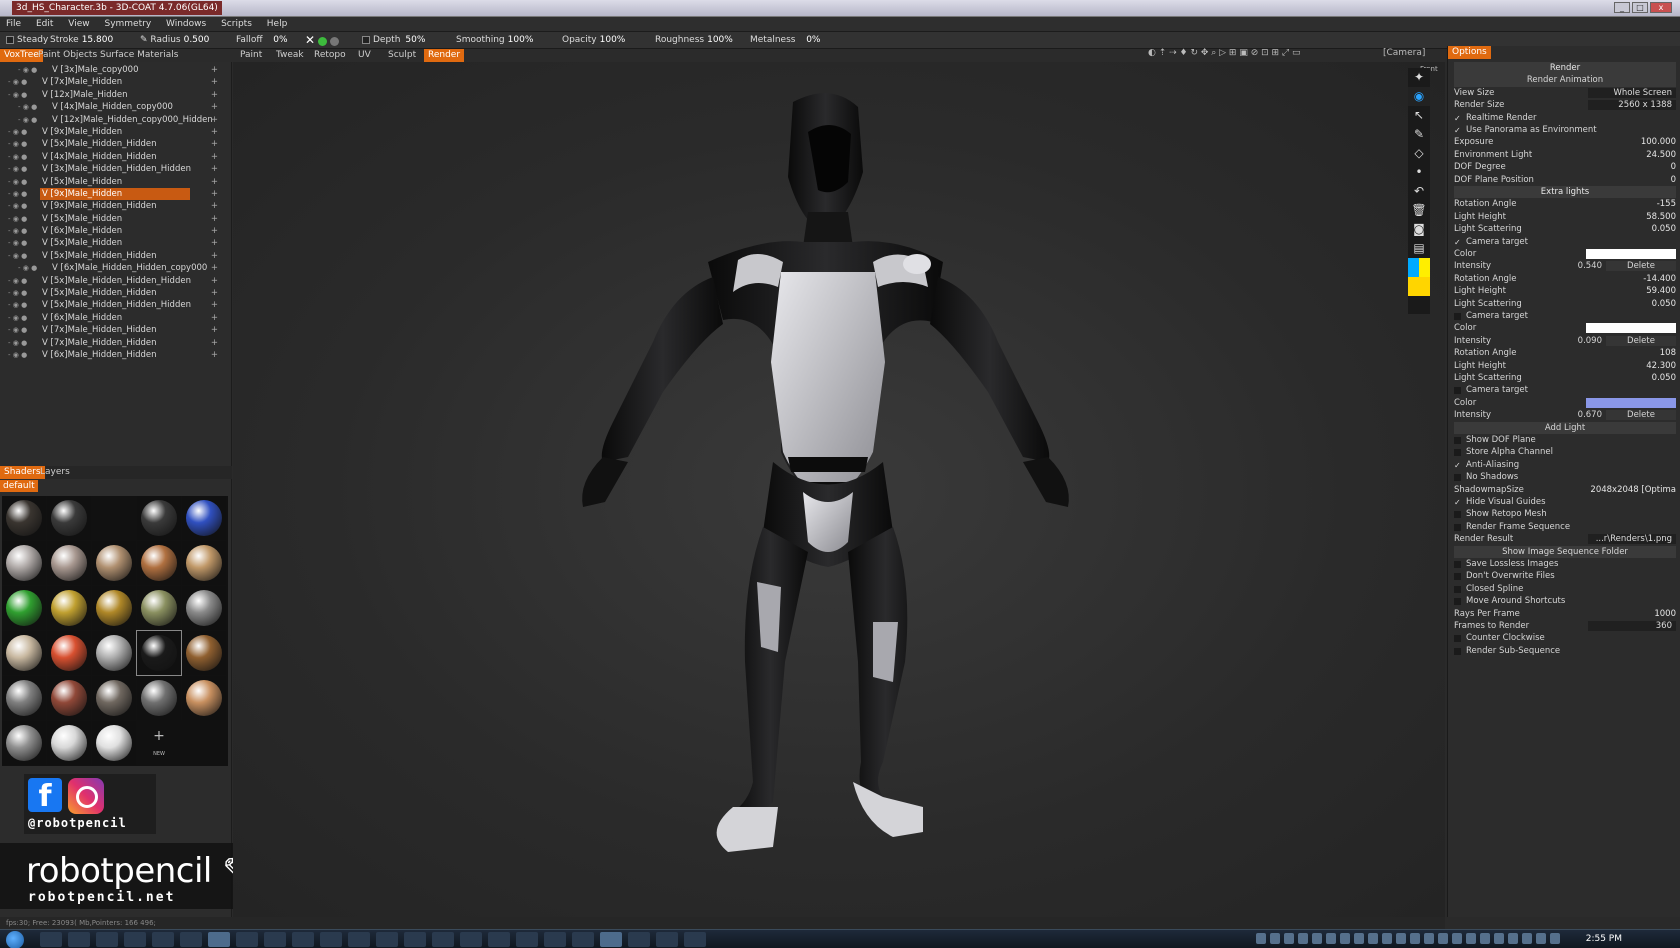 This screenshot has width=1680, height=948. I want to click on realtime-render: ✓ Realtime Render, so click(1565, 118).